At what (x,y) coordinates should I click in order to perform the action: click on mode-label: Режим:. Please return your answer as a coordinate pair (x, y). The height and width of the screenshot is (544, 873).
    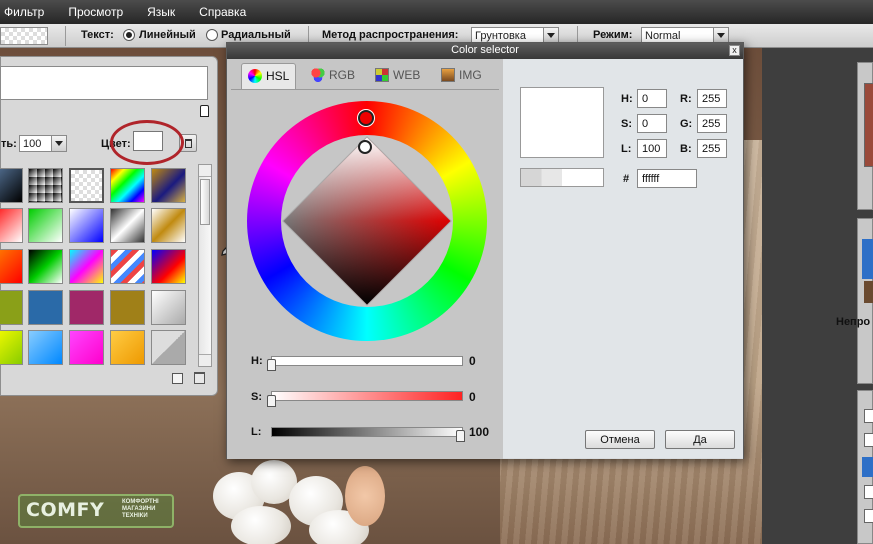
    Looking at the image, I should click on (613, 35).